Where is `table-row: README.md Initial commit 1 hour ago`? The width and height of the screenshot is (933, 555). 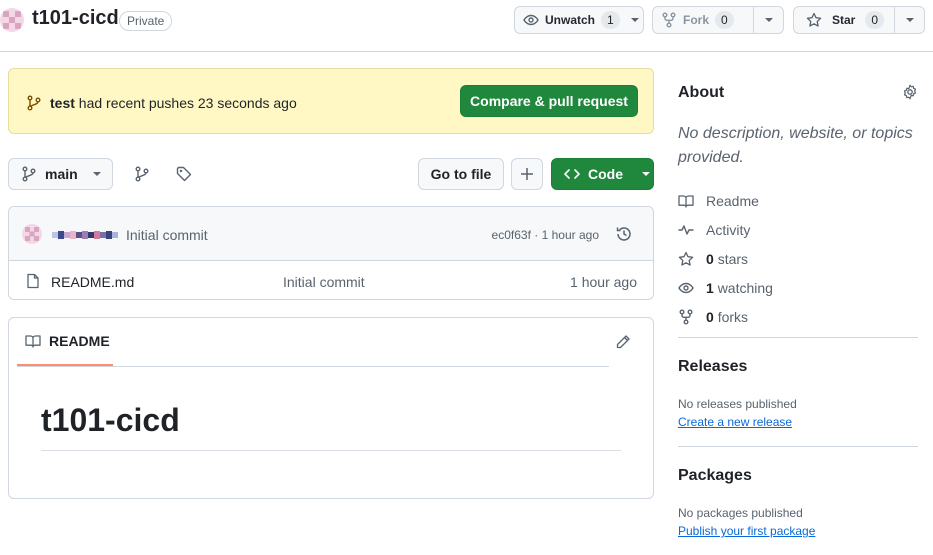 table-row: README.md Initial commit 1 hour ago is located at coordinates (331, 280).